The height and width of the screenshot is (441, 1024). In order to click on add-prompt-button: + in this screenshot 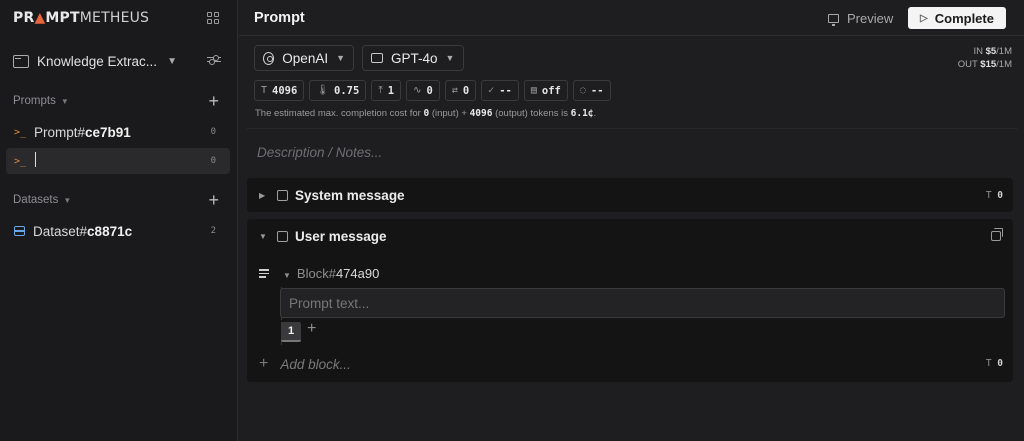, I will do `click(213, 101)`.